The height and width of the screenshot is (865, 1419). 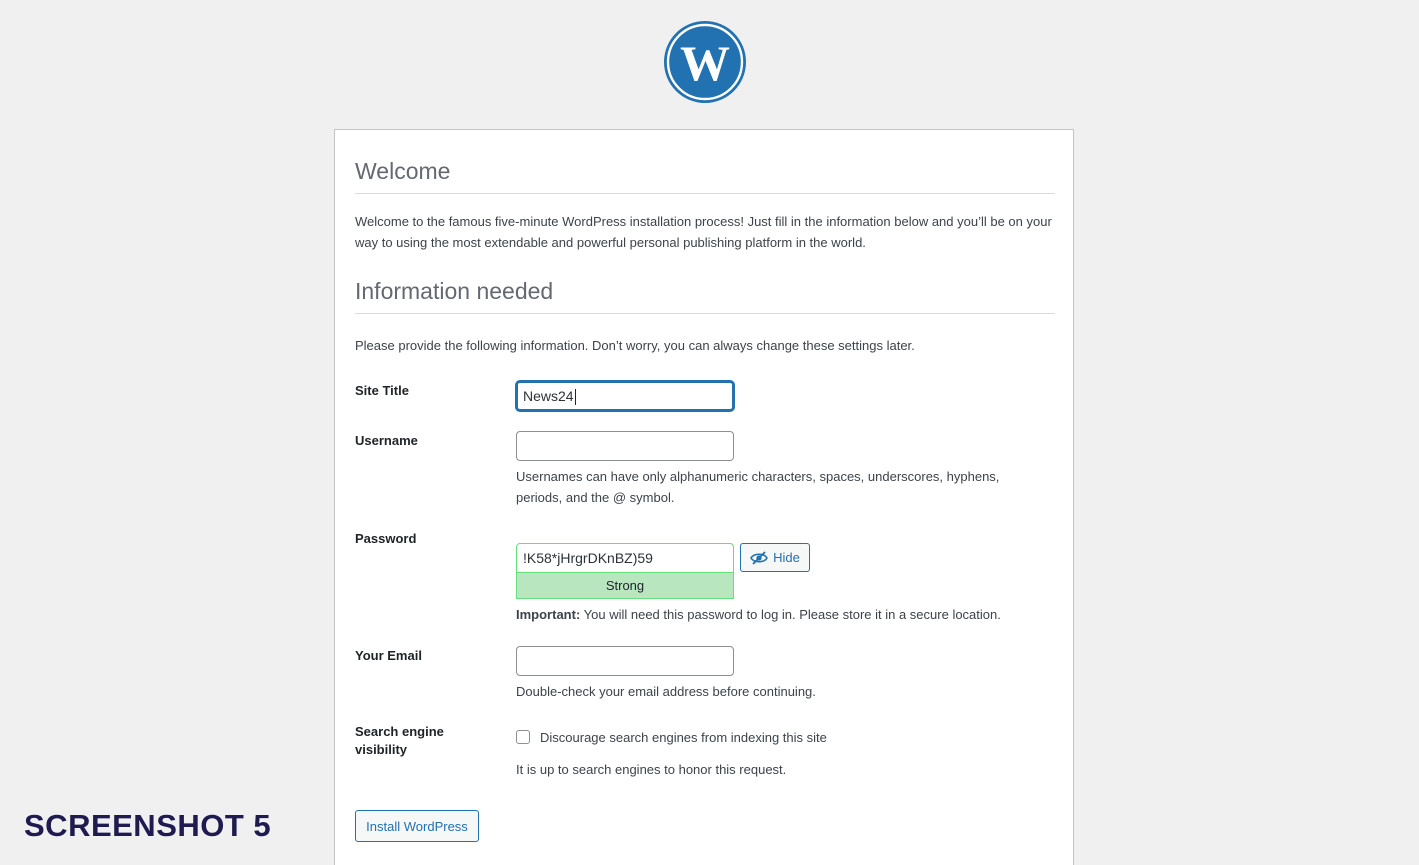 I want to click on install-wordpress-button: Install WordPress, so click(x=417, y=826).